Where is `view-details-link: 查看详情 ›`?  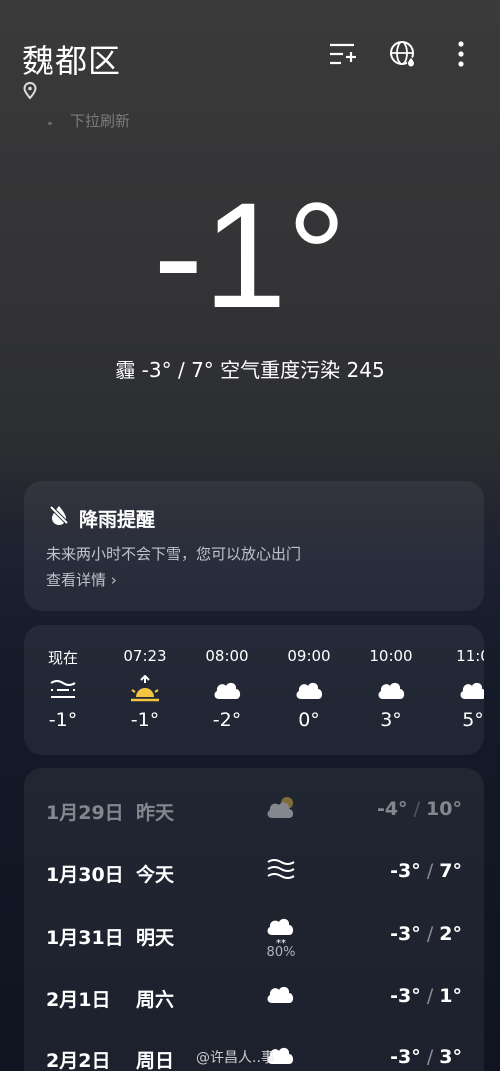
view-details-link: 查看详情 › is located at coordinates (81, 579).